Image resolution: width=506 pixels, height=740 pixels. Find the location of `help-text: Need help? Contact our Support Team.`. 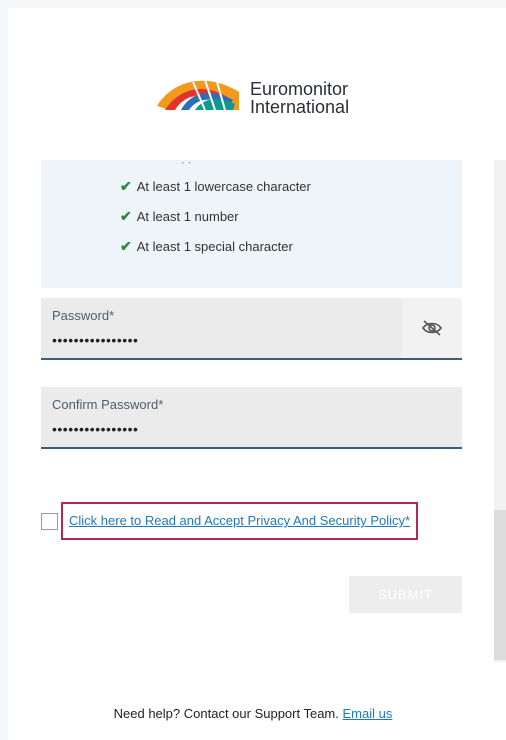

help-text: Need help? Contact our Support Team. is located at coordinates (226, 713).